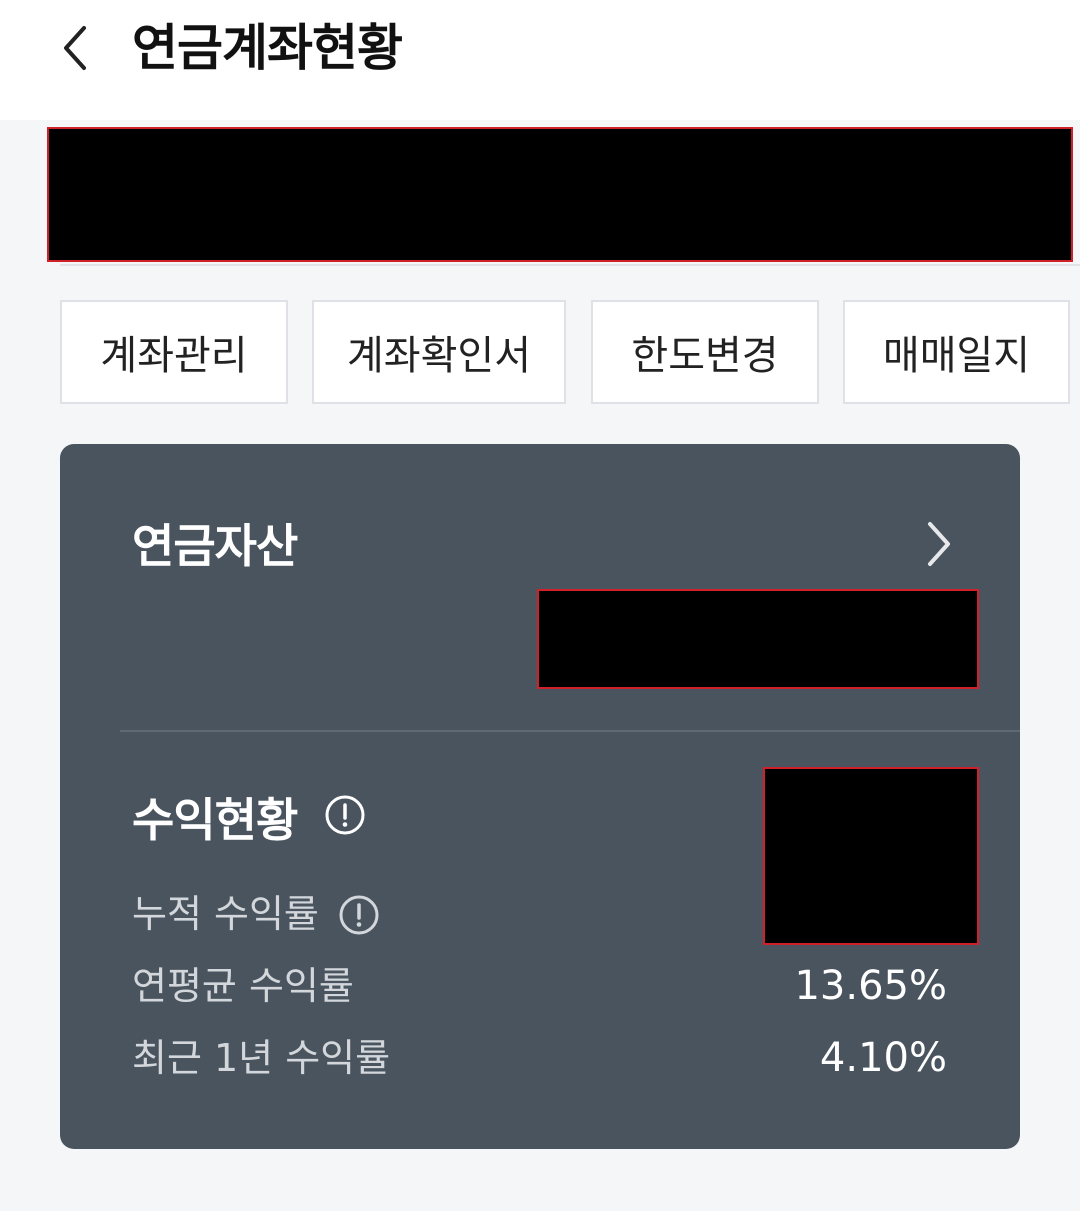 This screenshot has width=1080, height=1211. I want to click on chevron-left-icon, so click(75, 48).